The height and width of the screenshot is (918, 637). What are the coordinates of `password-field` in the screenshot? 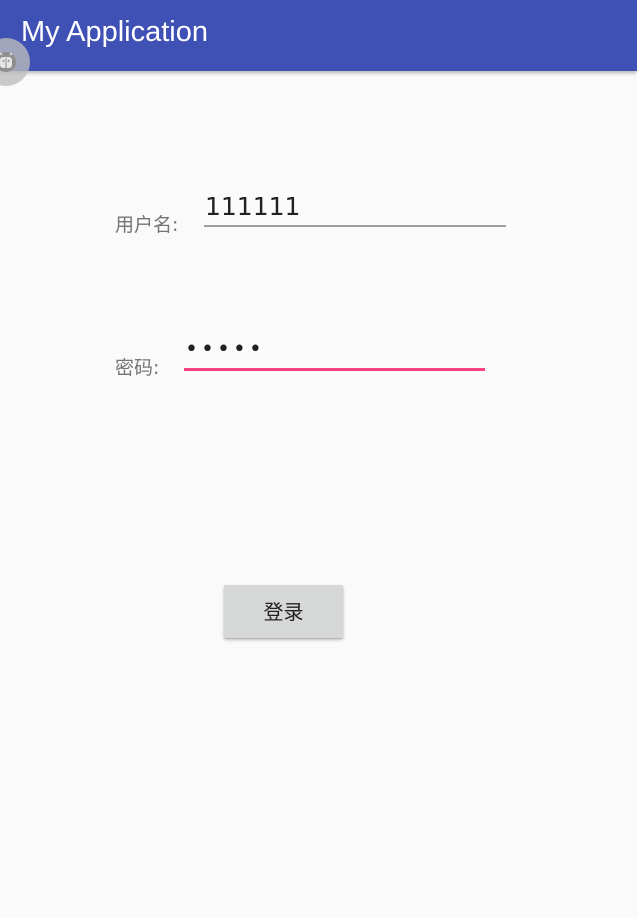 It's located at (334, 349).